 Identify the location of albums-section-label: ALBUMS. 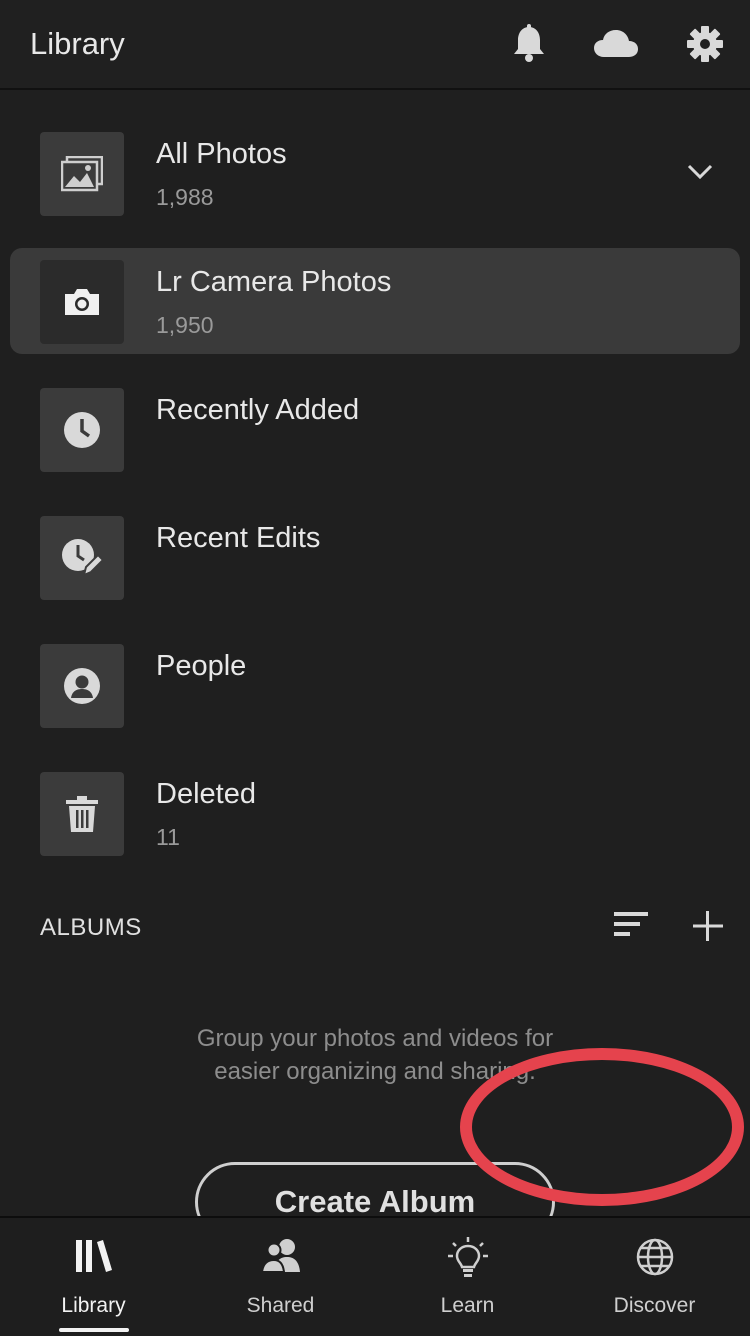
(91, 927).